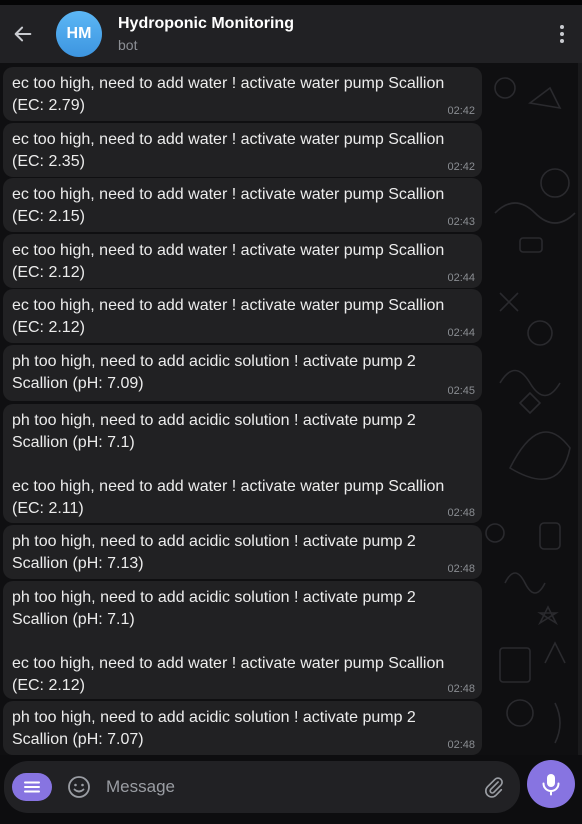 Image resolution: width=582 pixels, height=824 pixels. Describe the element at coordinates (290, 787) in the screenshot. I see `message-input: Message` at that location.